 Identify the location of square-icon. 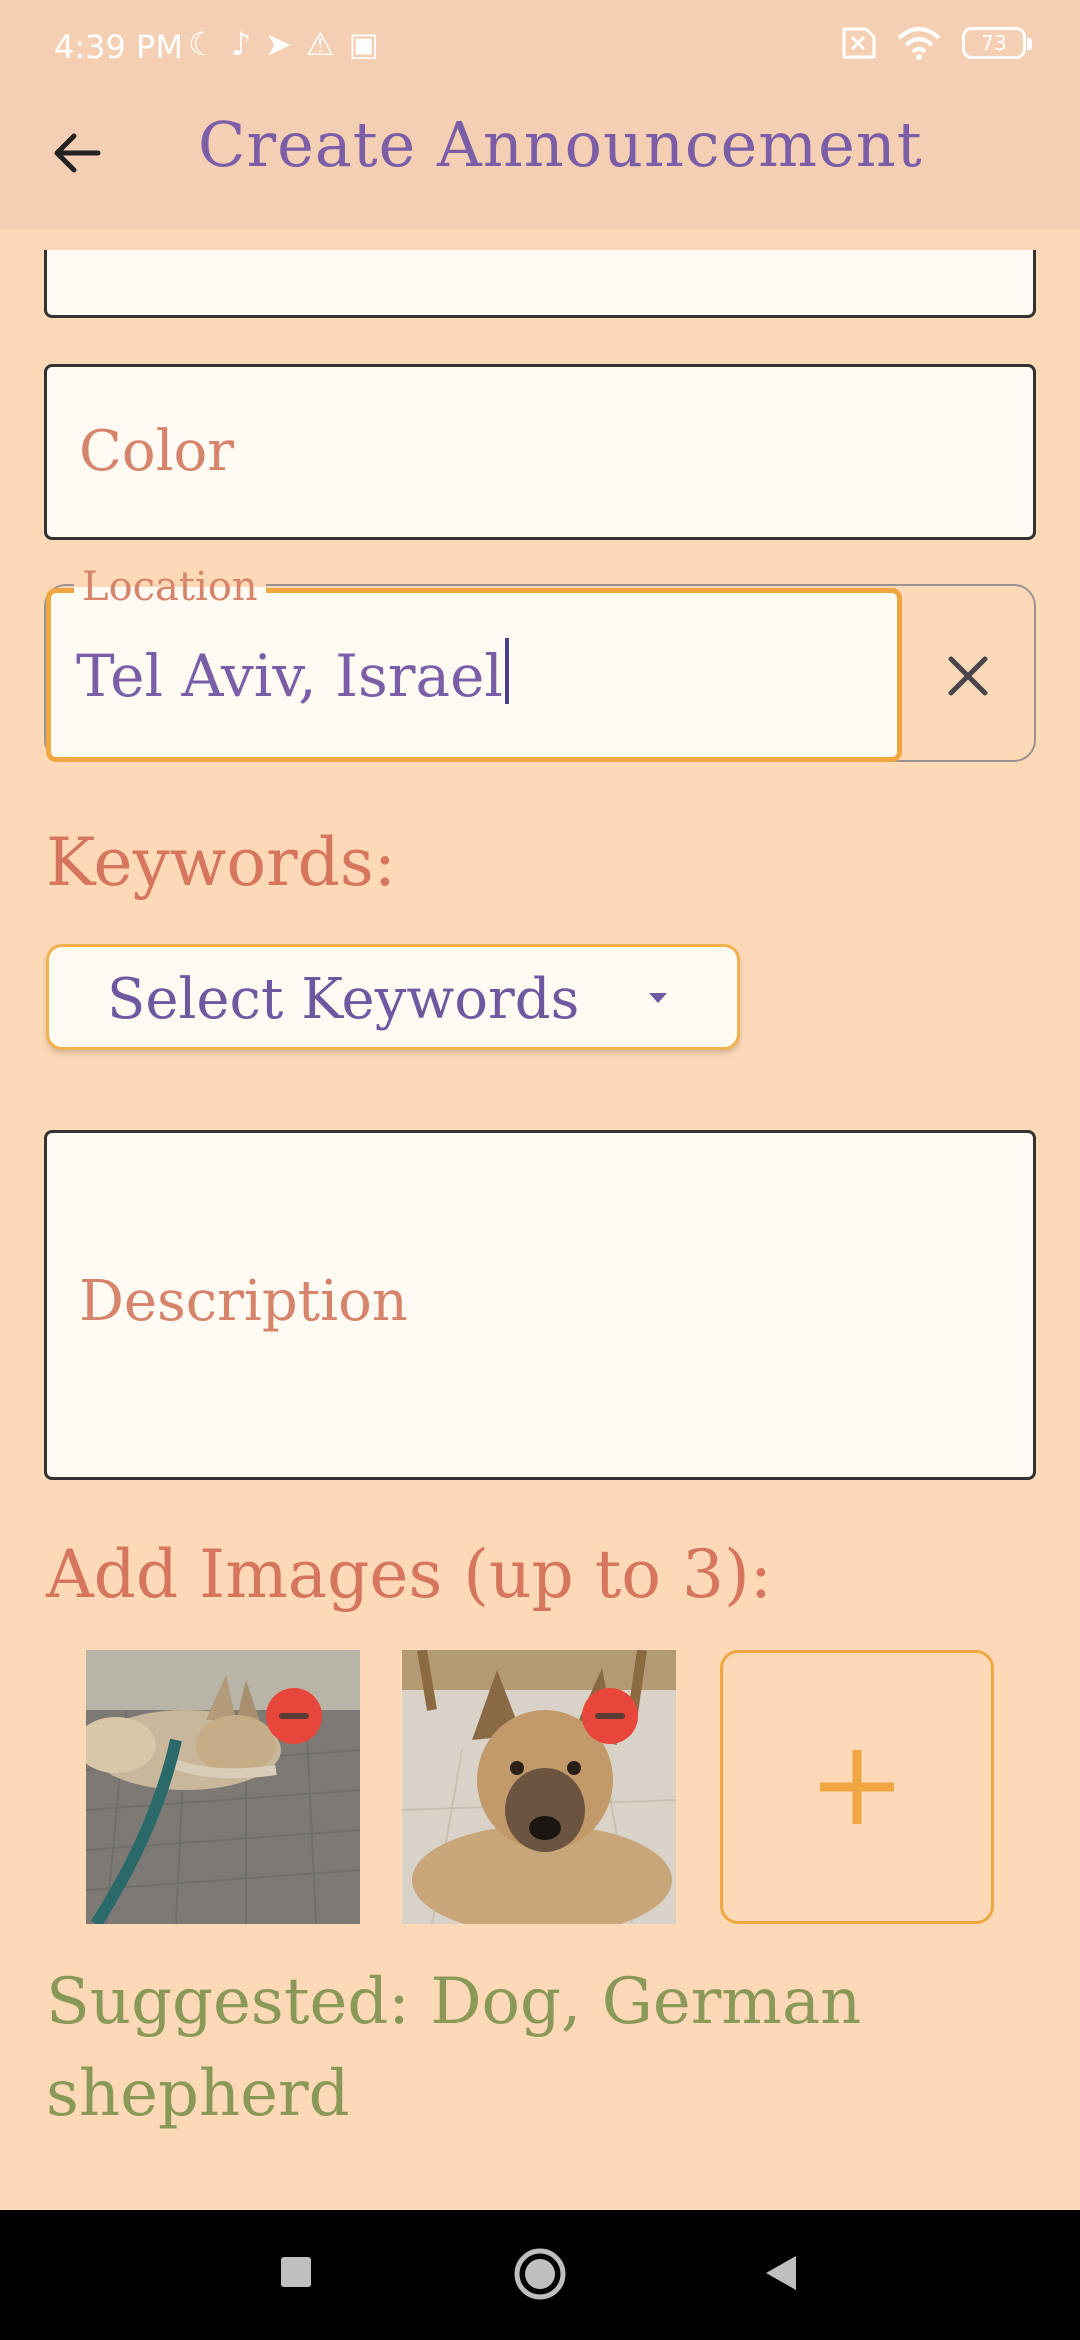
(296, 2272).